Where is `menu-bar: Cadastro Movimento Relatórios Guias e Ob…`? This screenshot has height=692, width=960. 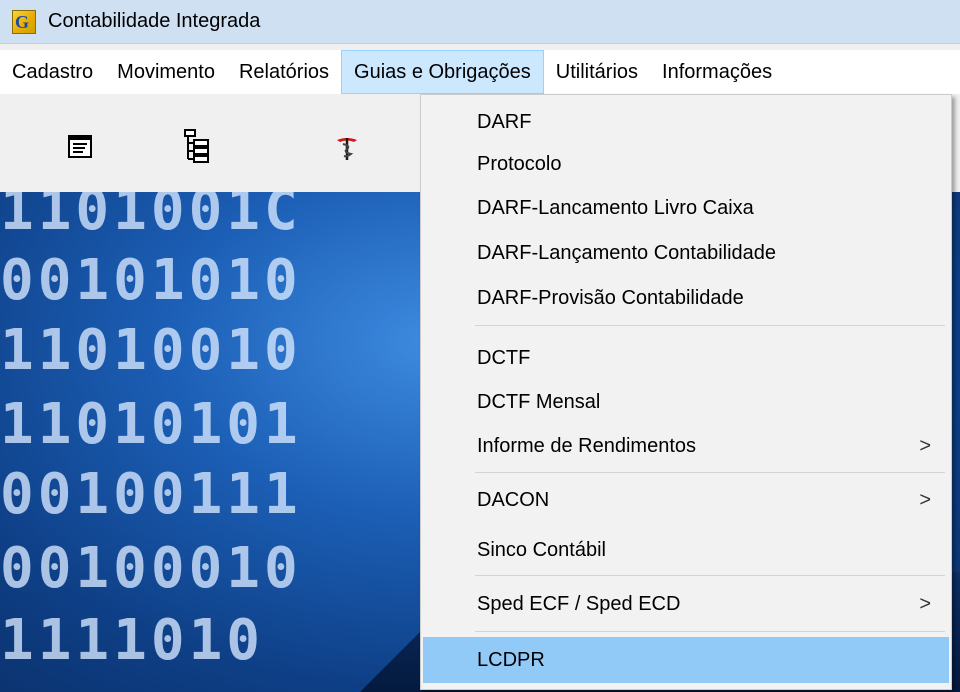 menu-bar: Cadastro Movimento Relatórios Guias e Ob… is located at coordinates (480, 72).